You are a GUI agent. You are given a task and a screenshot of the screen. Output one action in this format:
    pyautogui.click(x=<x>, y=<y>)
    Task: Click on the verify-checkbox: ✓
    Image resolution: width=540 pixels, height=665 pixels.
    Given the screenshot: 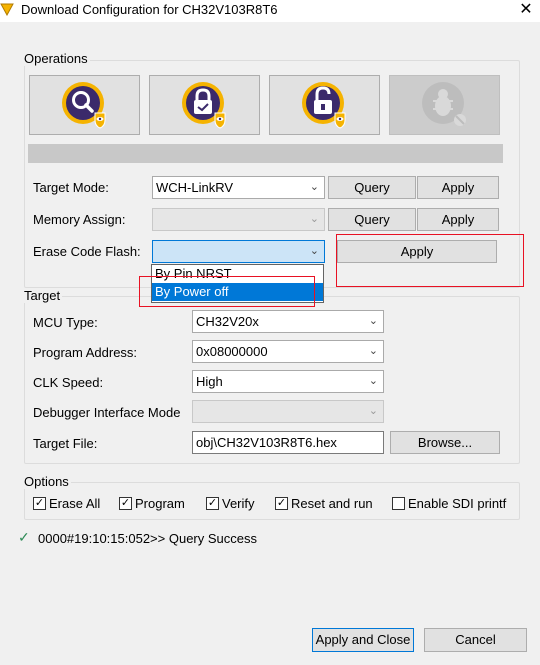 What is the action you would take?
    pyautogui.click(x=212, y=503)
    